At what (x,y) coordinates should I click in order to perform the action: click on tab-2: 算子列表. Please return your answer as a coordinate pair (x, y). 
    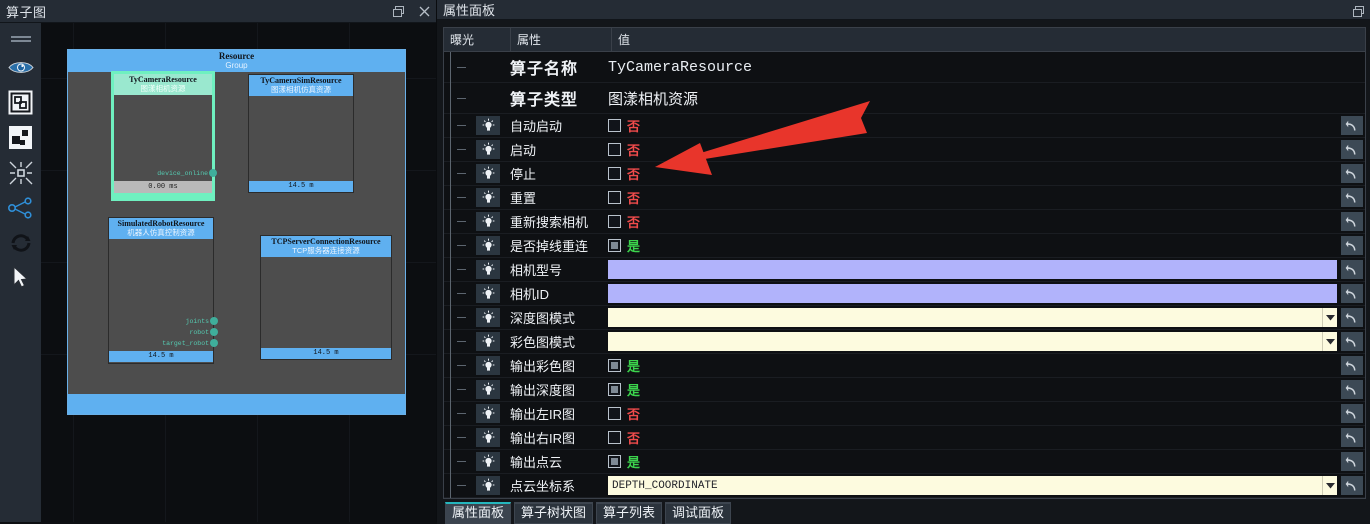
    Looking at the image, I should click on (629, 513).